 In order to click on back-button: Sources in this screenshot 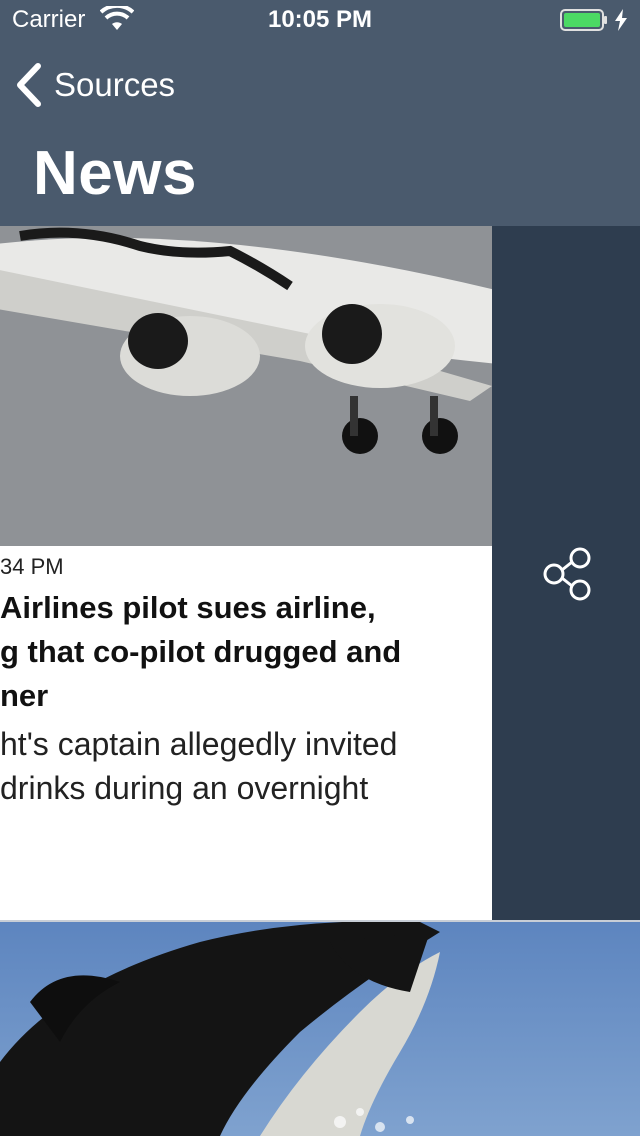, I will do `click(94, 85)`.